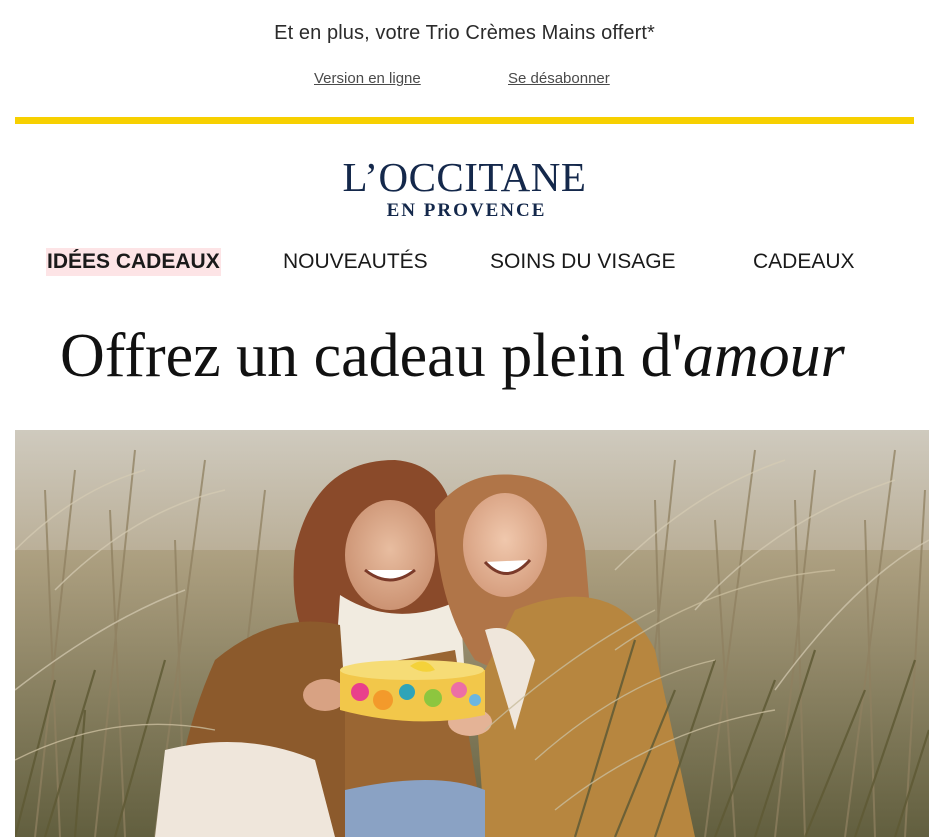 This screenshot has height=837, width=929. I want to click on brand-name: L’OCCITANE, so click(464, 177).